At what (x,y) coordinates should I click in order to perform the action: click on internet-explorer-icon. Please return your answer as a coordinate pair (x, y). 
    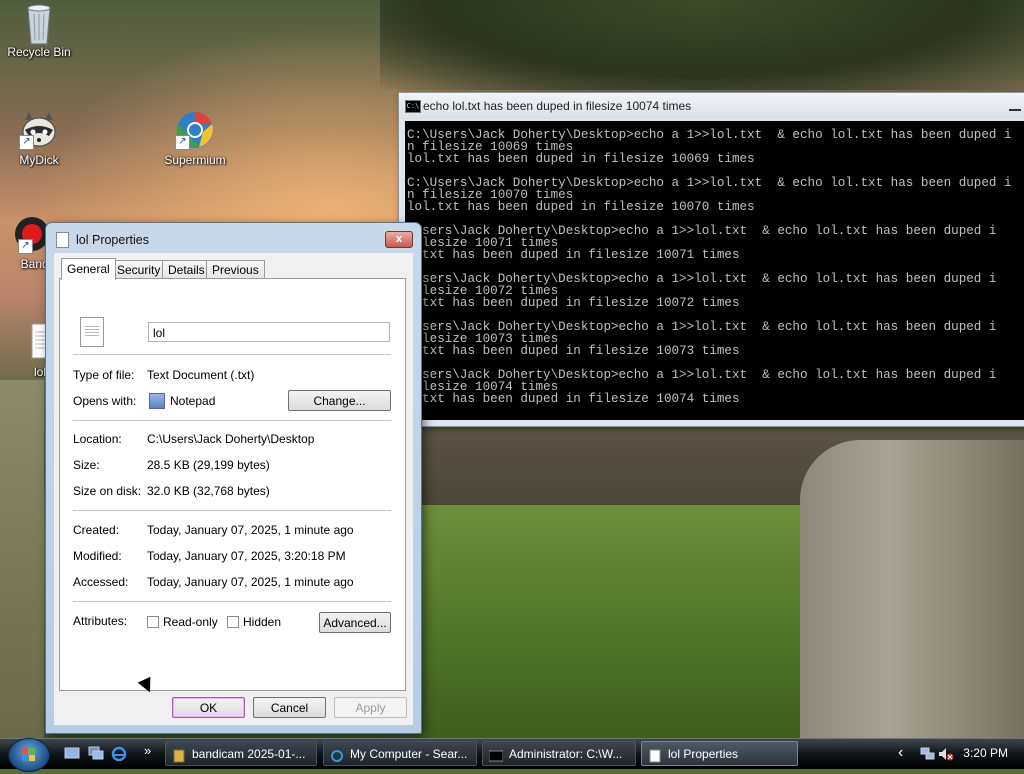
    Looking at the image, I should click on (119, 754).